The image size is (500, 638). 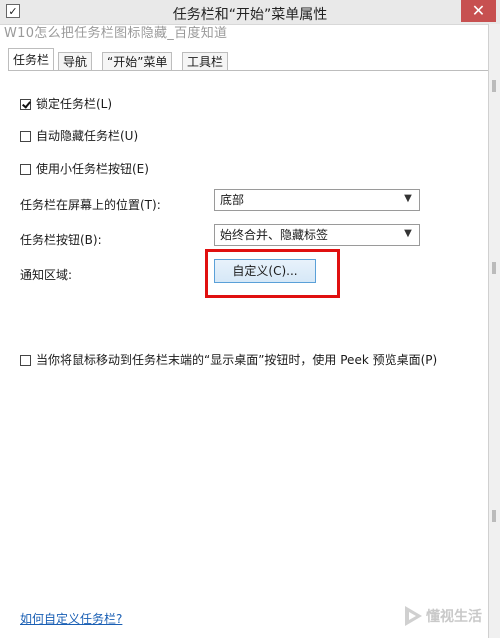 What do you see at coordinates (116, 33) in the screenshot?
I see `watermark-top: W10怎么把任务栏图标隐藏_百度知道` at bounding box center [116, 33].